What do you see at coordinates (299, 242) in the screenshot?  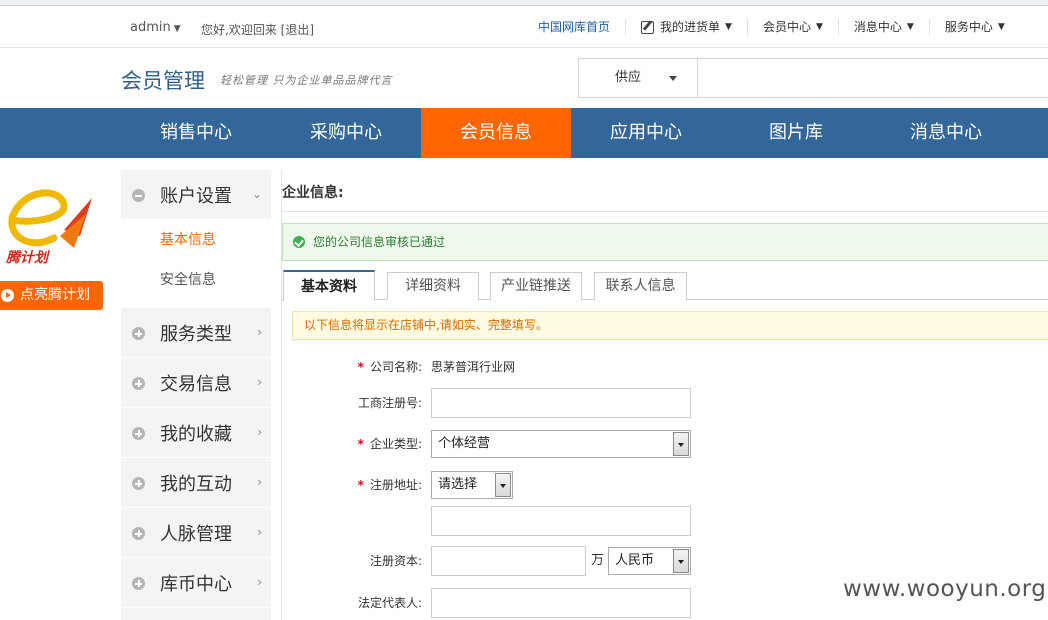 I see `check-circle-icon` at bounding box center [299, 242].